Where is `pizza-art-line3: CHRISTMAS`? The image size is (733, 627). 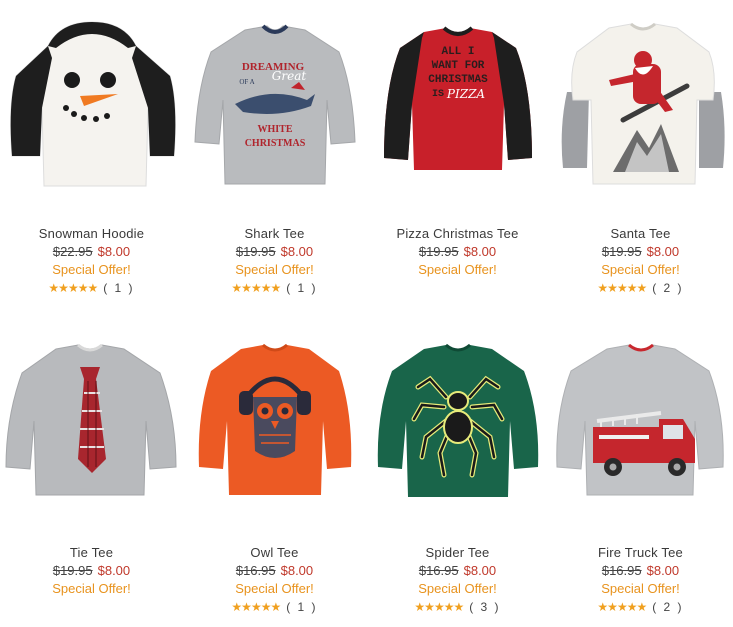
pizza-art-line3: CHRISTMAS is located at coordinates (458, 80).